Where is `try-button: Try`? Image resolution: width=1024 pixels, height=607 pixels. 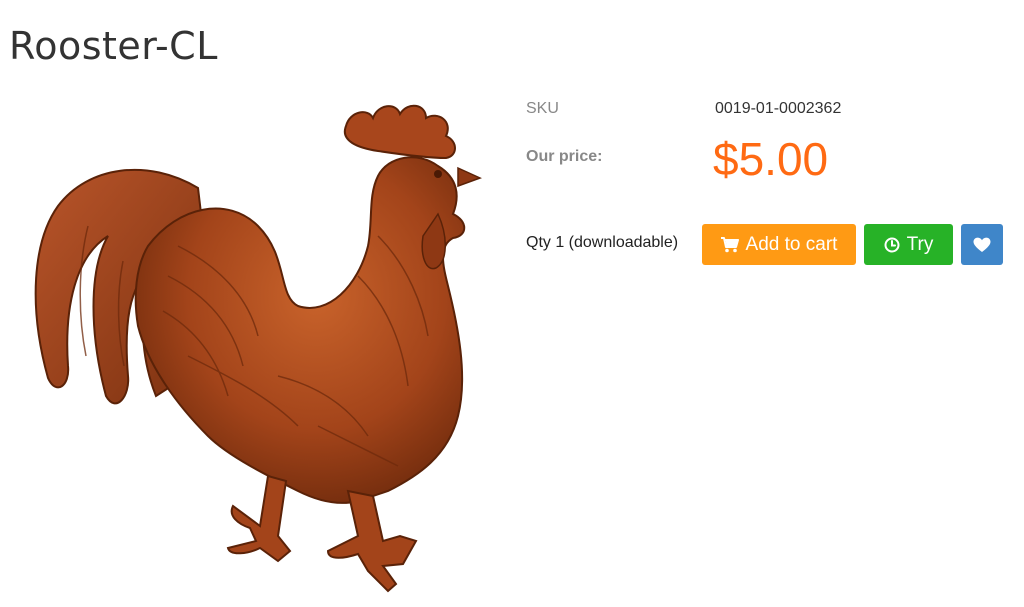
try-button: Try is located at coordinates (908, 244).